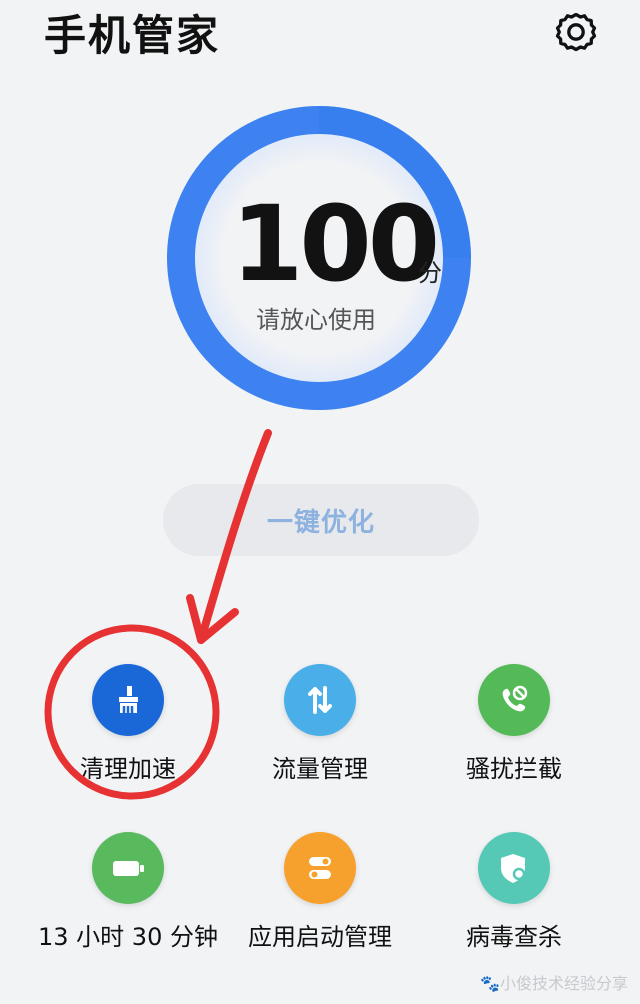 Image resolution: width=640 pixels, height=1004 pixels. Describe the element at coordinates (490, 983) in the screenshot. I see `paw-icon: 🐾` at that location.